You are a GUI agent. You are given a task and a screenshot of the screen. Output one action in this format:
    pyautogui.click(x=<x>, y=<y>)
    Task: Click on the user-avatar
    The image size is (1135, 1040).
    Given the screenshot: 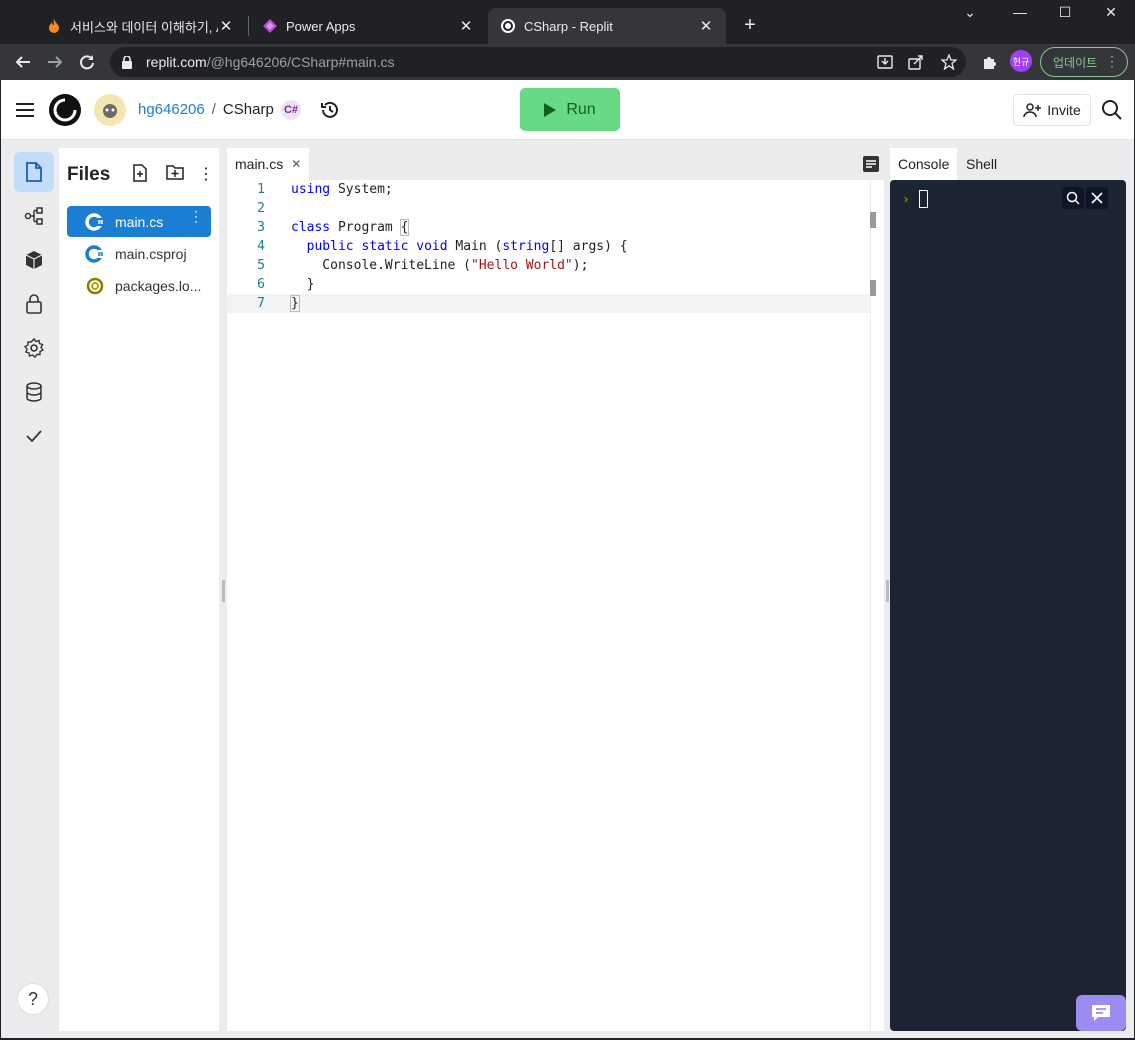 What is the action you would take?
    pyautogui.click(x=110, y=110)
    